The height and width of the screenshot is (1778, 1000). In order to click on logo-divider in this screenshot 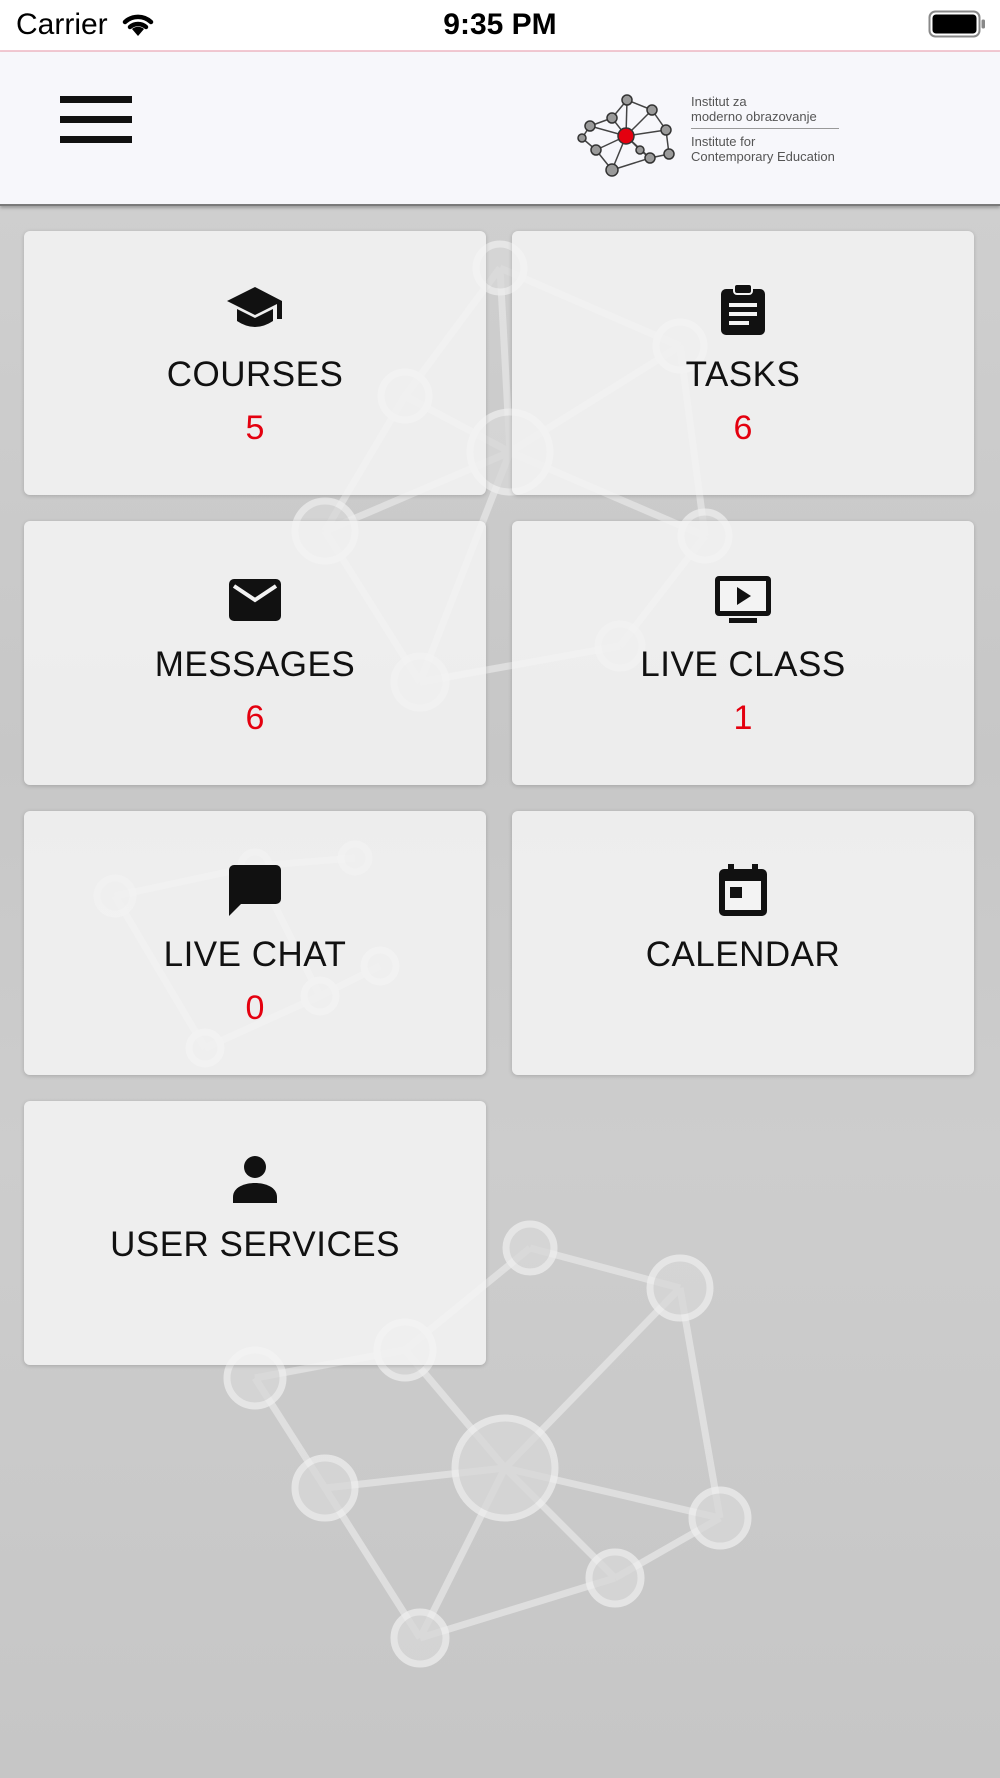, I will do `click(765, 128)`.